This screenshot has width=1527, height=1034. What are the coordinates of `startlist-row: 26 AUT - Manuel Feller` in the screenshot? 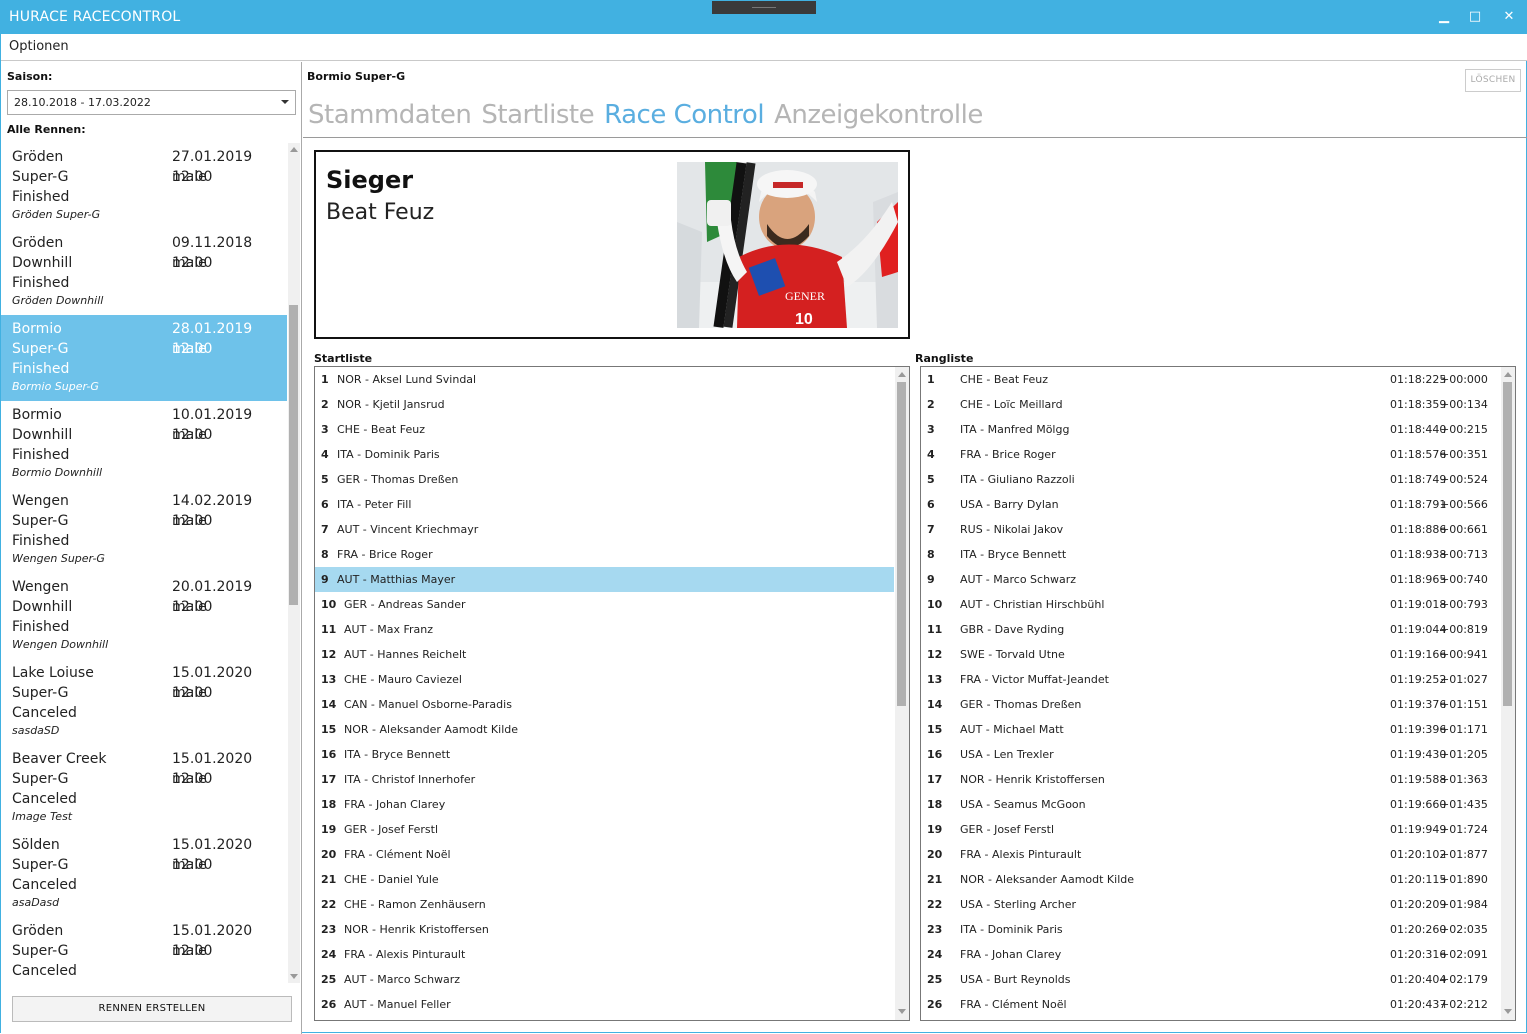 It's located at (604, 1004).